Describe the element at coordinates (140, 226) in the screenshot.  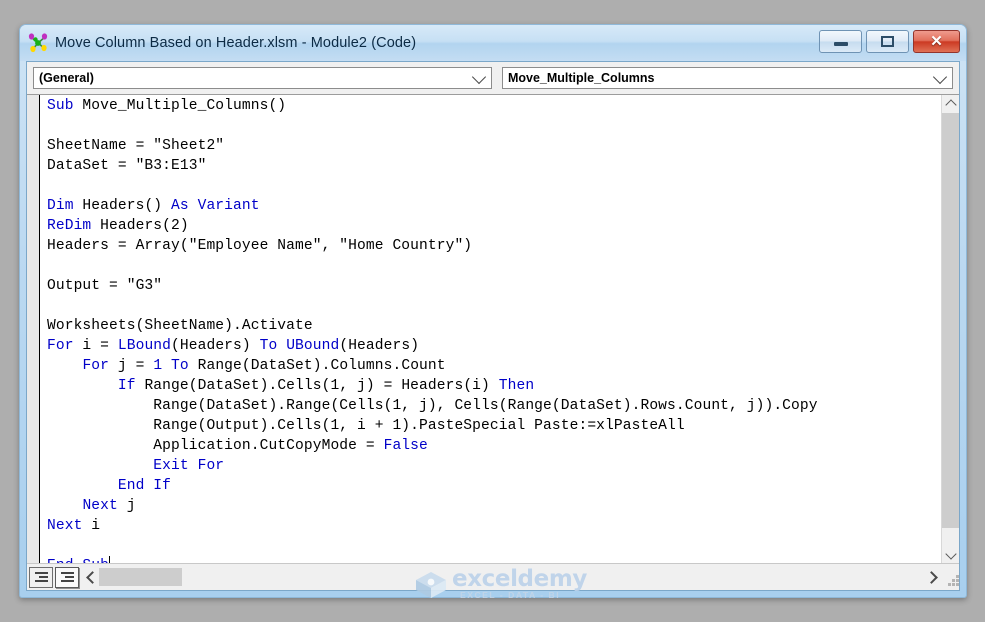
I see `code-token: Headers(2)` at that location.